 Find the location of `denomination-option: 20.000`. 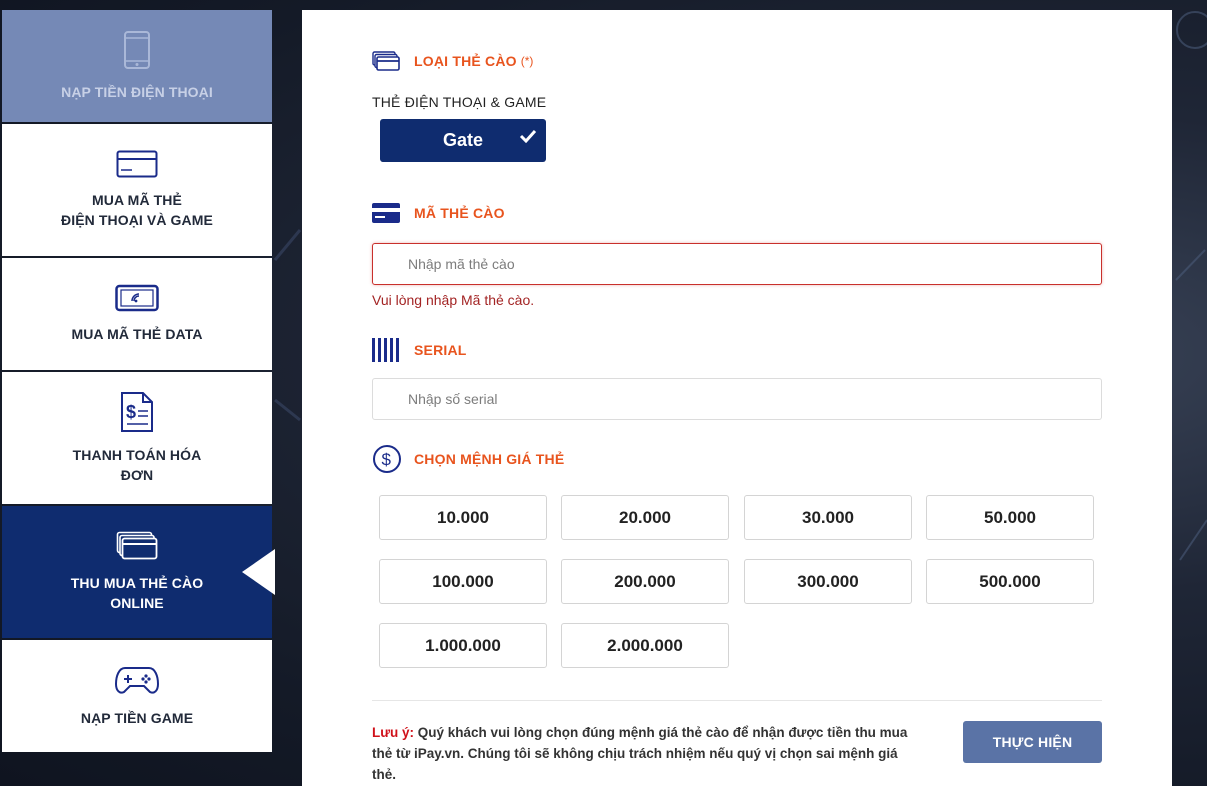

denomination-option: 20.000 is located at coordinates (645, 517).